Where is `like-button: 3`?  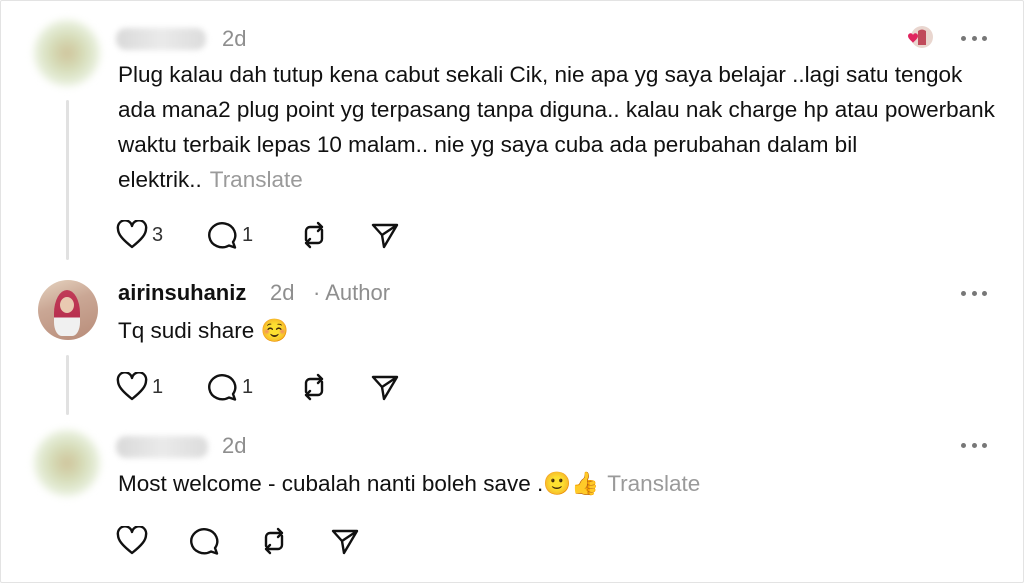
like-button: 3 is located at coordinates (139, 235).